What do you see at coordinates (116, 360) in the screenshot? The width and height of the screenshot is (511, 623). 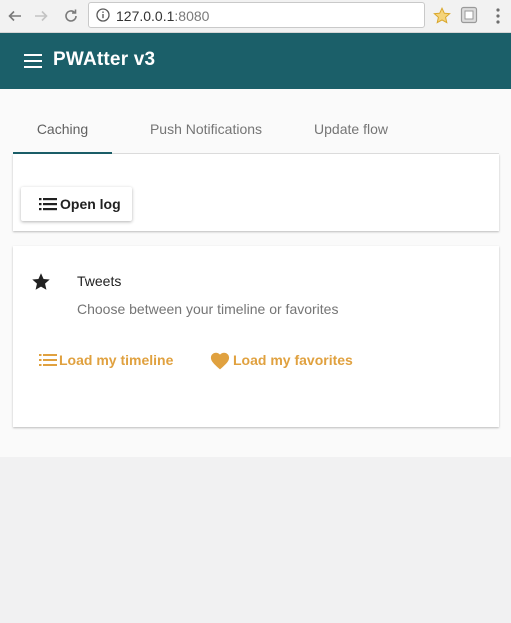 I see `load-timeline-label: Load my timeline` at bounding box center [116, 360].